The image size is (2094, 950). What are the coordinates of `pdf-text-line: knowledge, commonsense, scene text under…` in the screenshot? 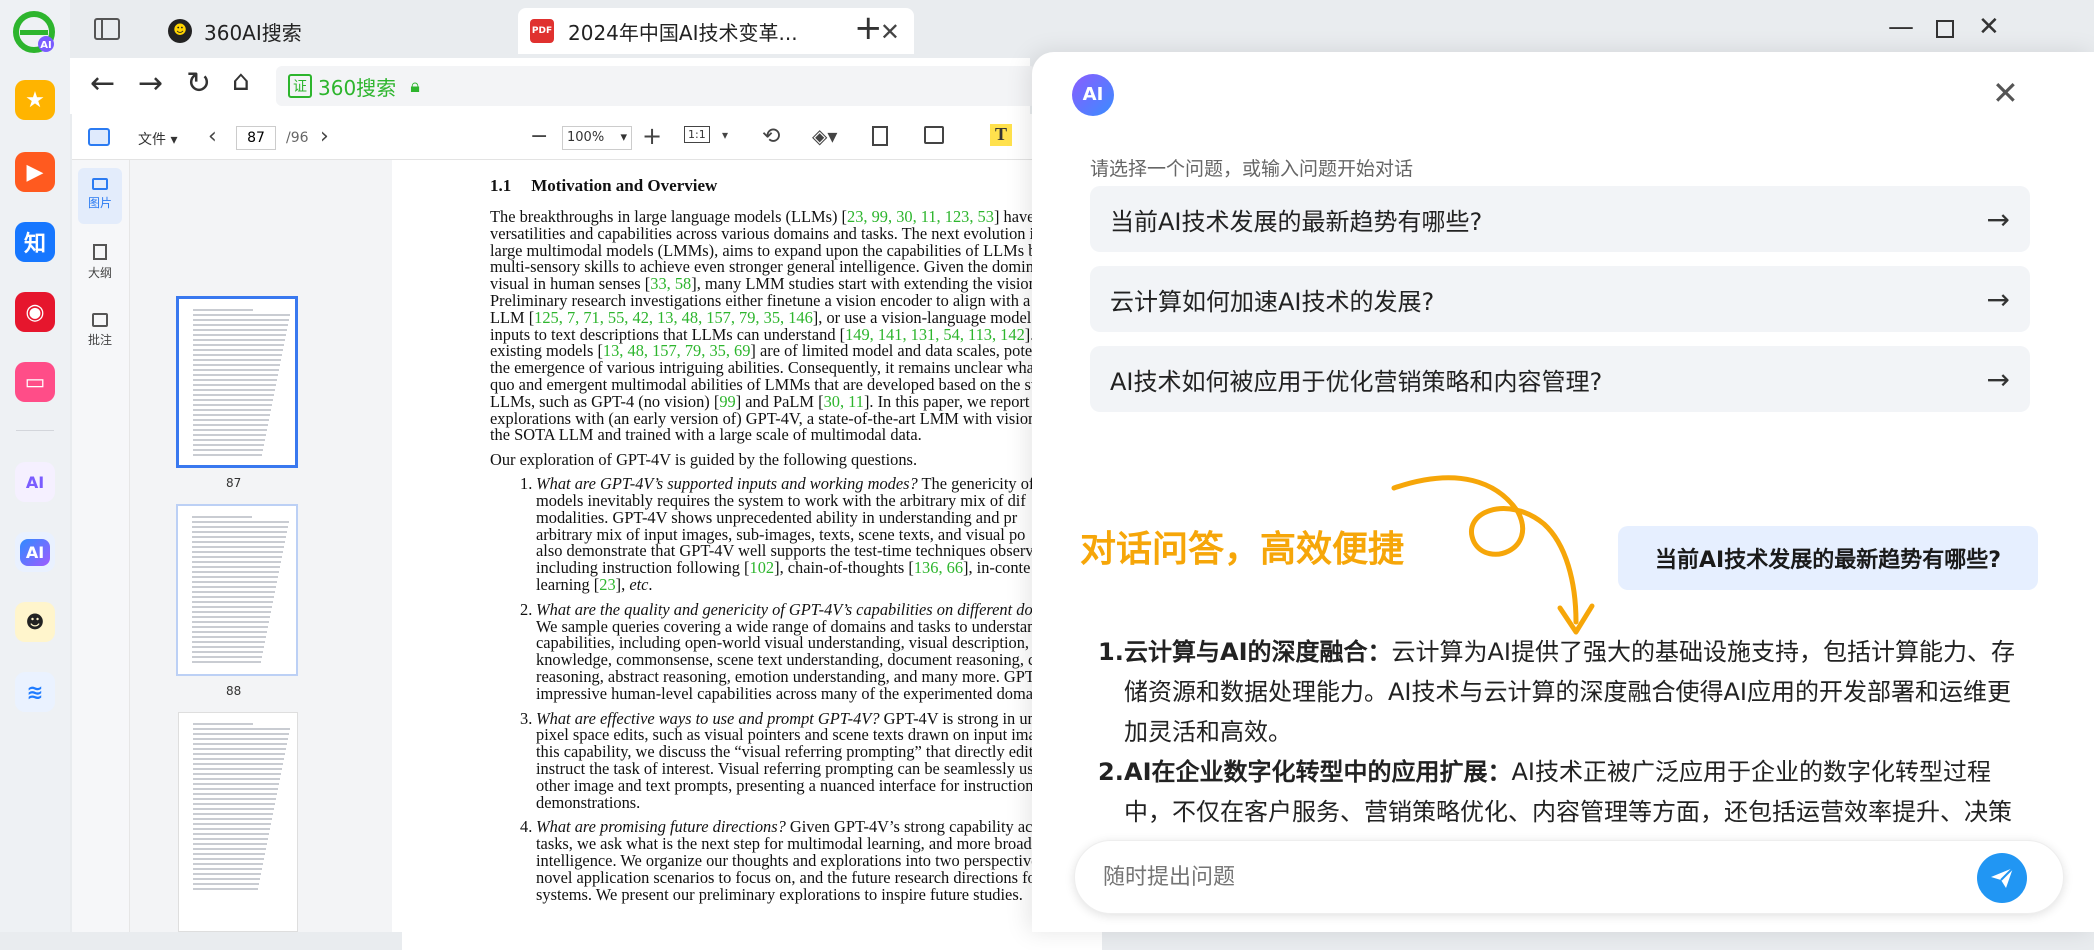 It's located at (796, 659).